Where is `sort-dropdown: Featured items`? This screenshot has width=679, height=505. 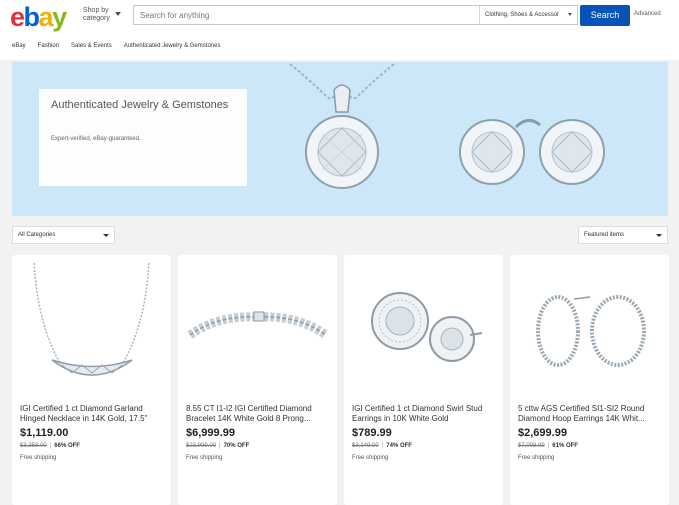
sort-dropdown: Featured items is located at coordinates (623, 235).